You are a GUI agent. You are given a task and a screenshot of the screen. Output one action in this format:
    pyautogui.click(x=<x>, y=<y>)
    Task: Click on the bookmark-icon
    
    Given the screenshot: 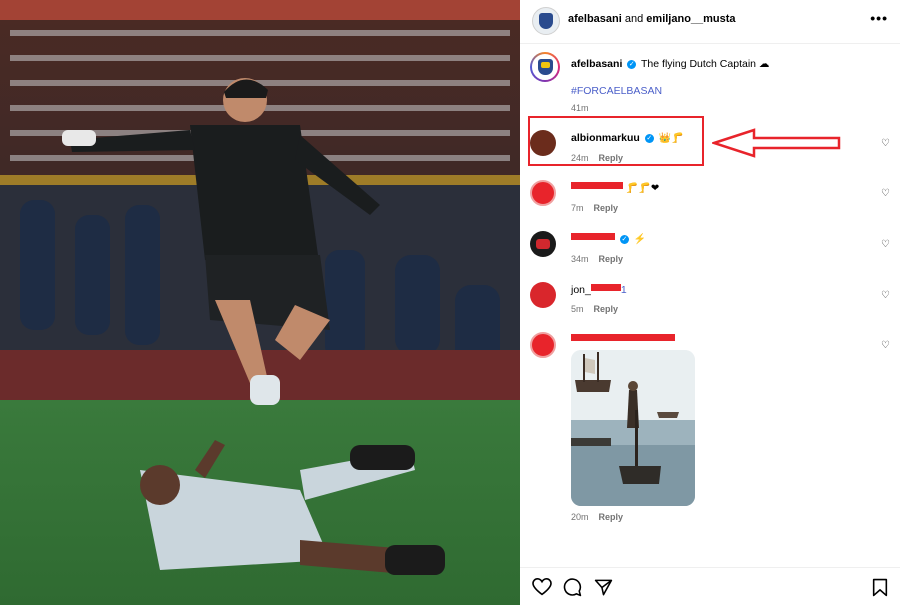 What is the action you would take?
    pyautogui.click(x=880, y=587)
    